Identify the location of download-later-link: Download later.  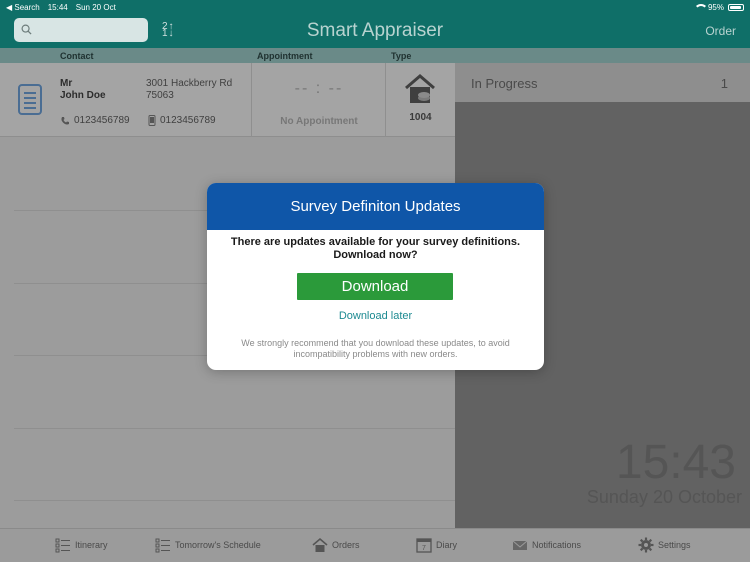
(375, 316).